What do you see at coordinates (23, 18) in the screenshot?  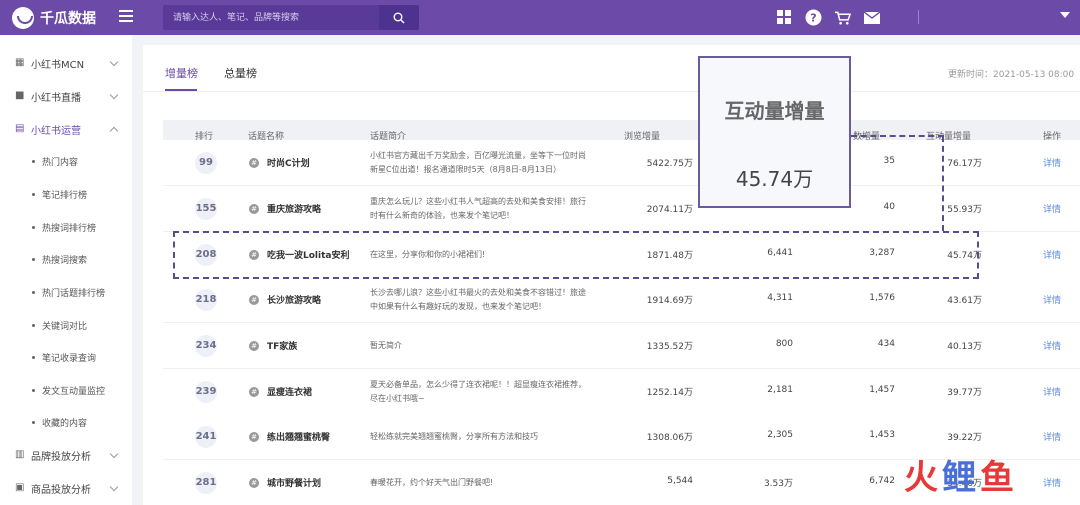 I see `brand-logo-icon` at bounding box center [23, 18].